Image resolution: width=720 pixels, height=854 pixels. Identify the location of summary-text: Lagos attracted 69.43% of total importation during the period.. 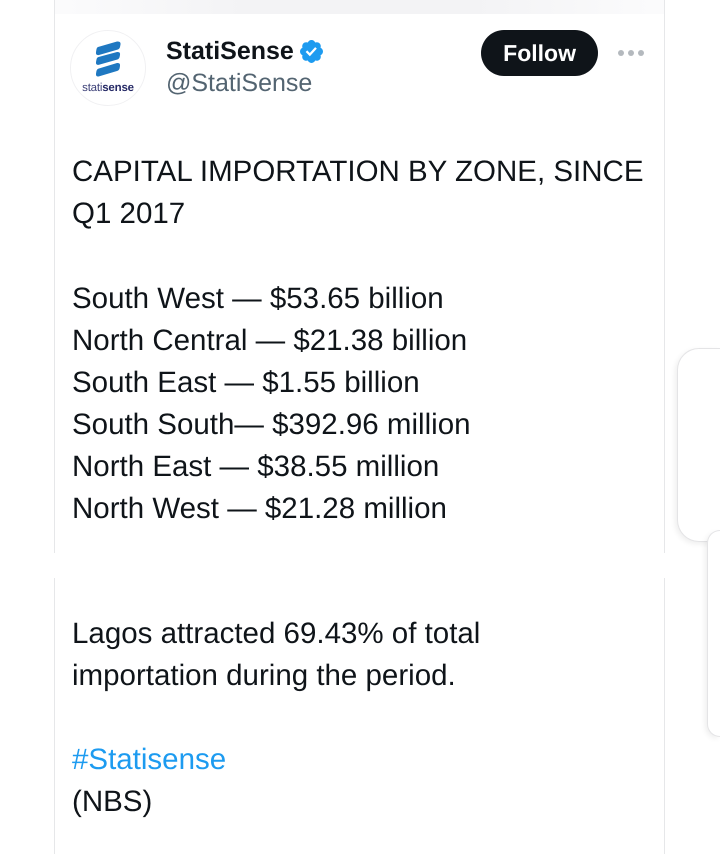
(277, 655).